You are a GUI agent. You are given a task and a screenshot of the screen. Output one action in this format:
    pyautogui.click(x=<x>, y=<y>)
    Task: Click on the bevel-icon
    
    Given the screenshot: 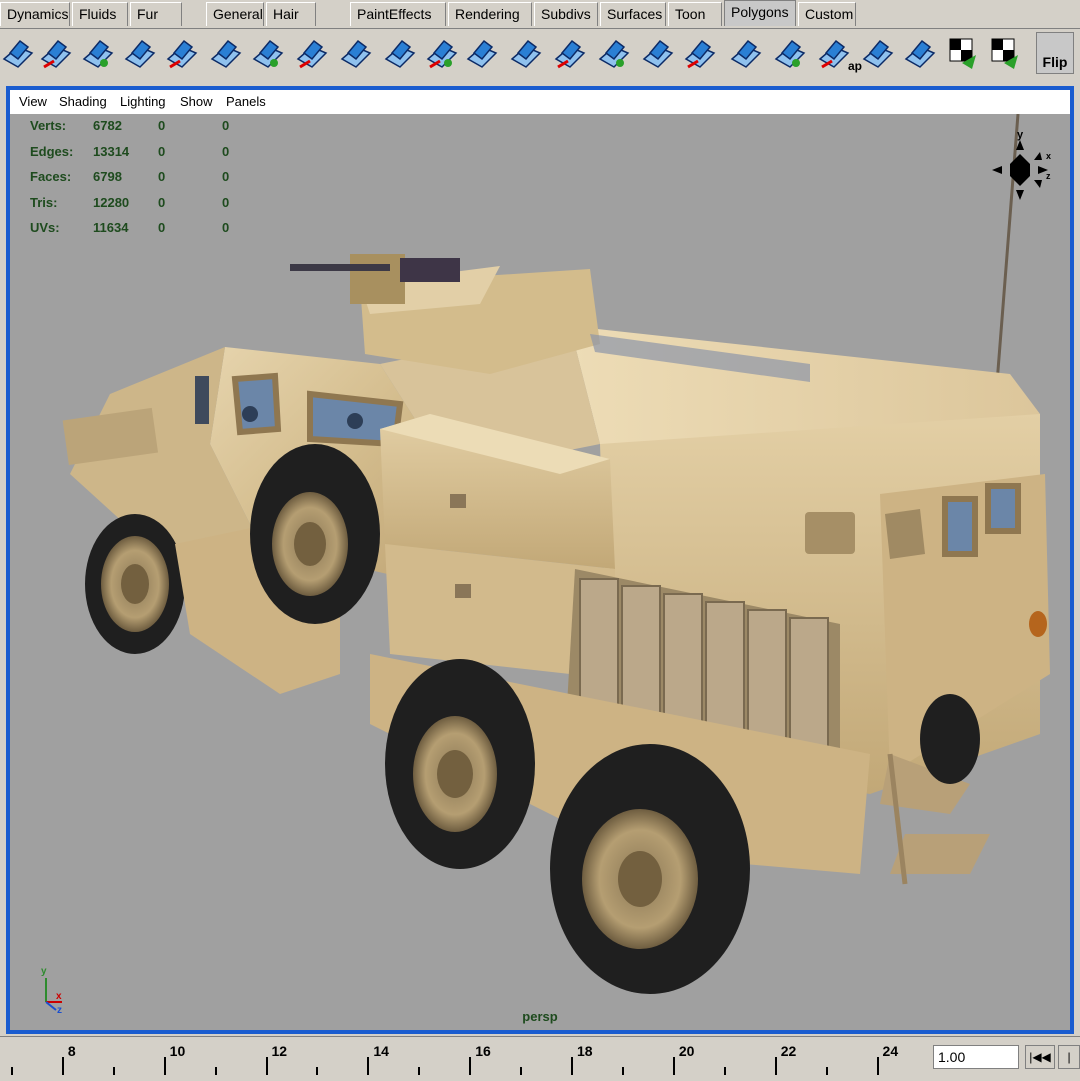 What is the action you would take?
    pyautogui.click(x=441, y=53)
    